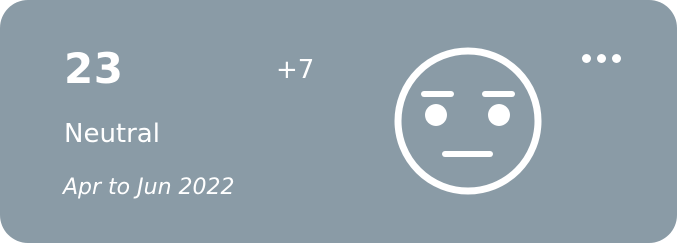 The image size is (677, 248). What do you see at coordinates (468, 121) in the screenshot?
I see `neutral-face-icon` at bounding box center [468, 121].